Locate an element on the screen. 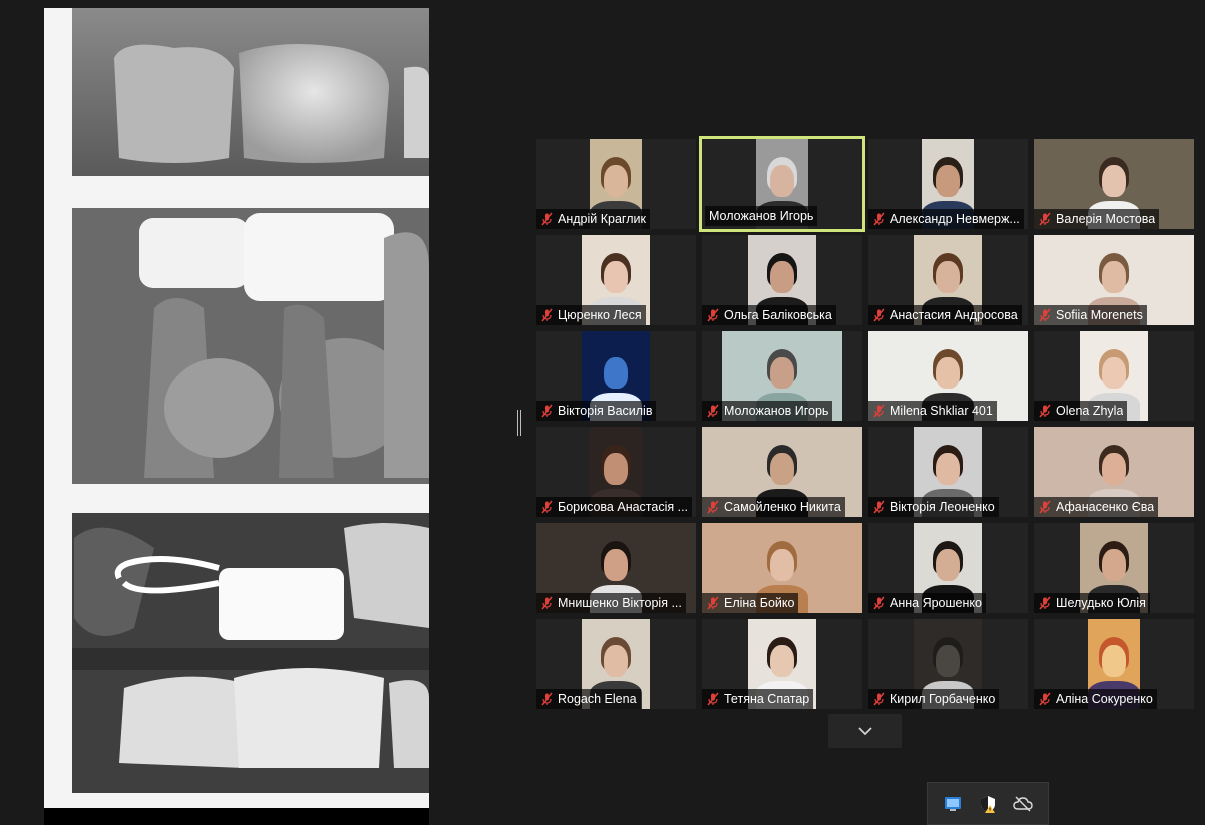 The image size is (1205, 825). participant-name: Аліна Сокуренко is located at coordinates (1104, 699).